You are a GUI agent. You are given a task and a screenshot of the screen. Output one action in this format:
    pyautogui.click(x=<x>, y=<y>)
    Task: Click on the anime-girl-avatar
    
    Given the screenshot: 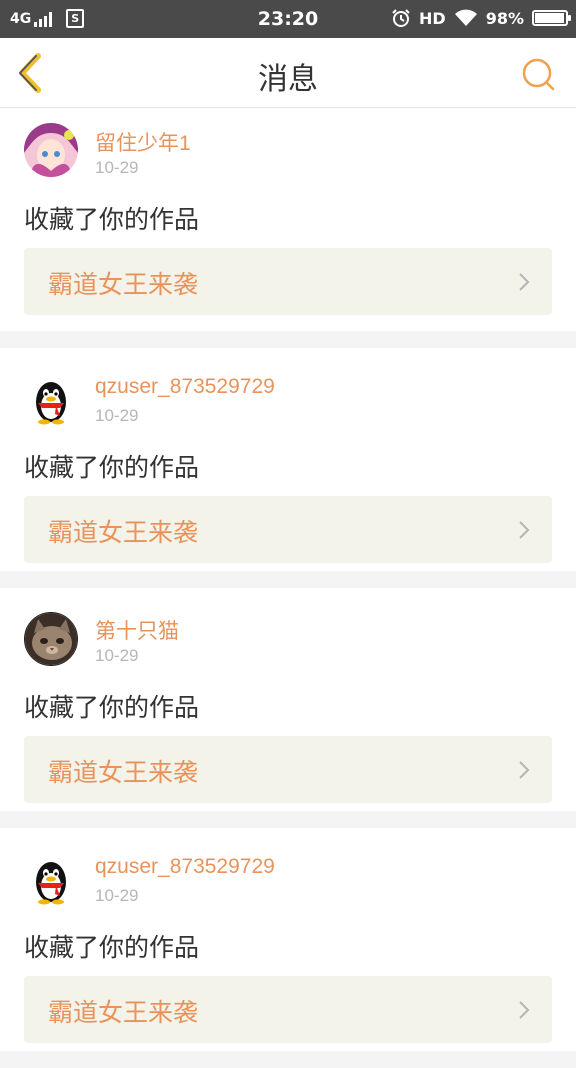 What is the action you would take?
    pyautogui.click(x=51, y=150)
    